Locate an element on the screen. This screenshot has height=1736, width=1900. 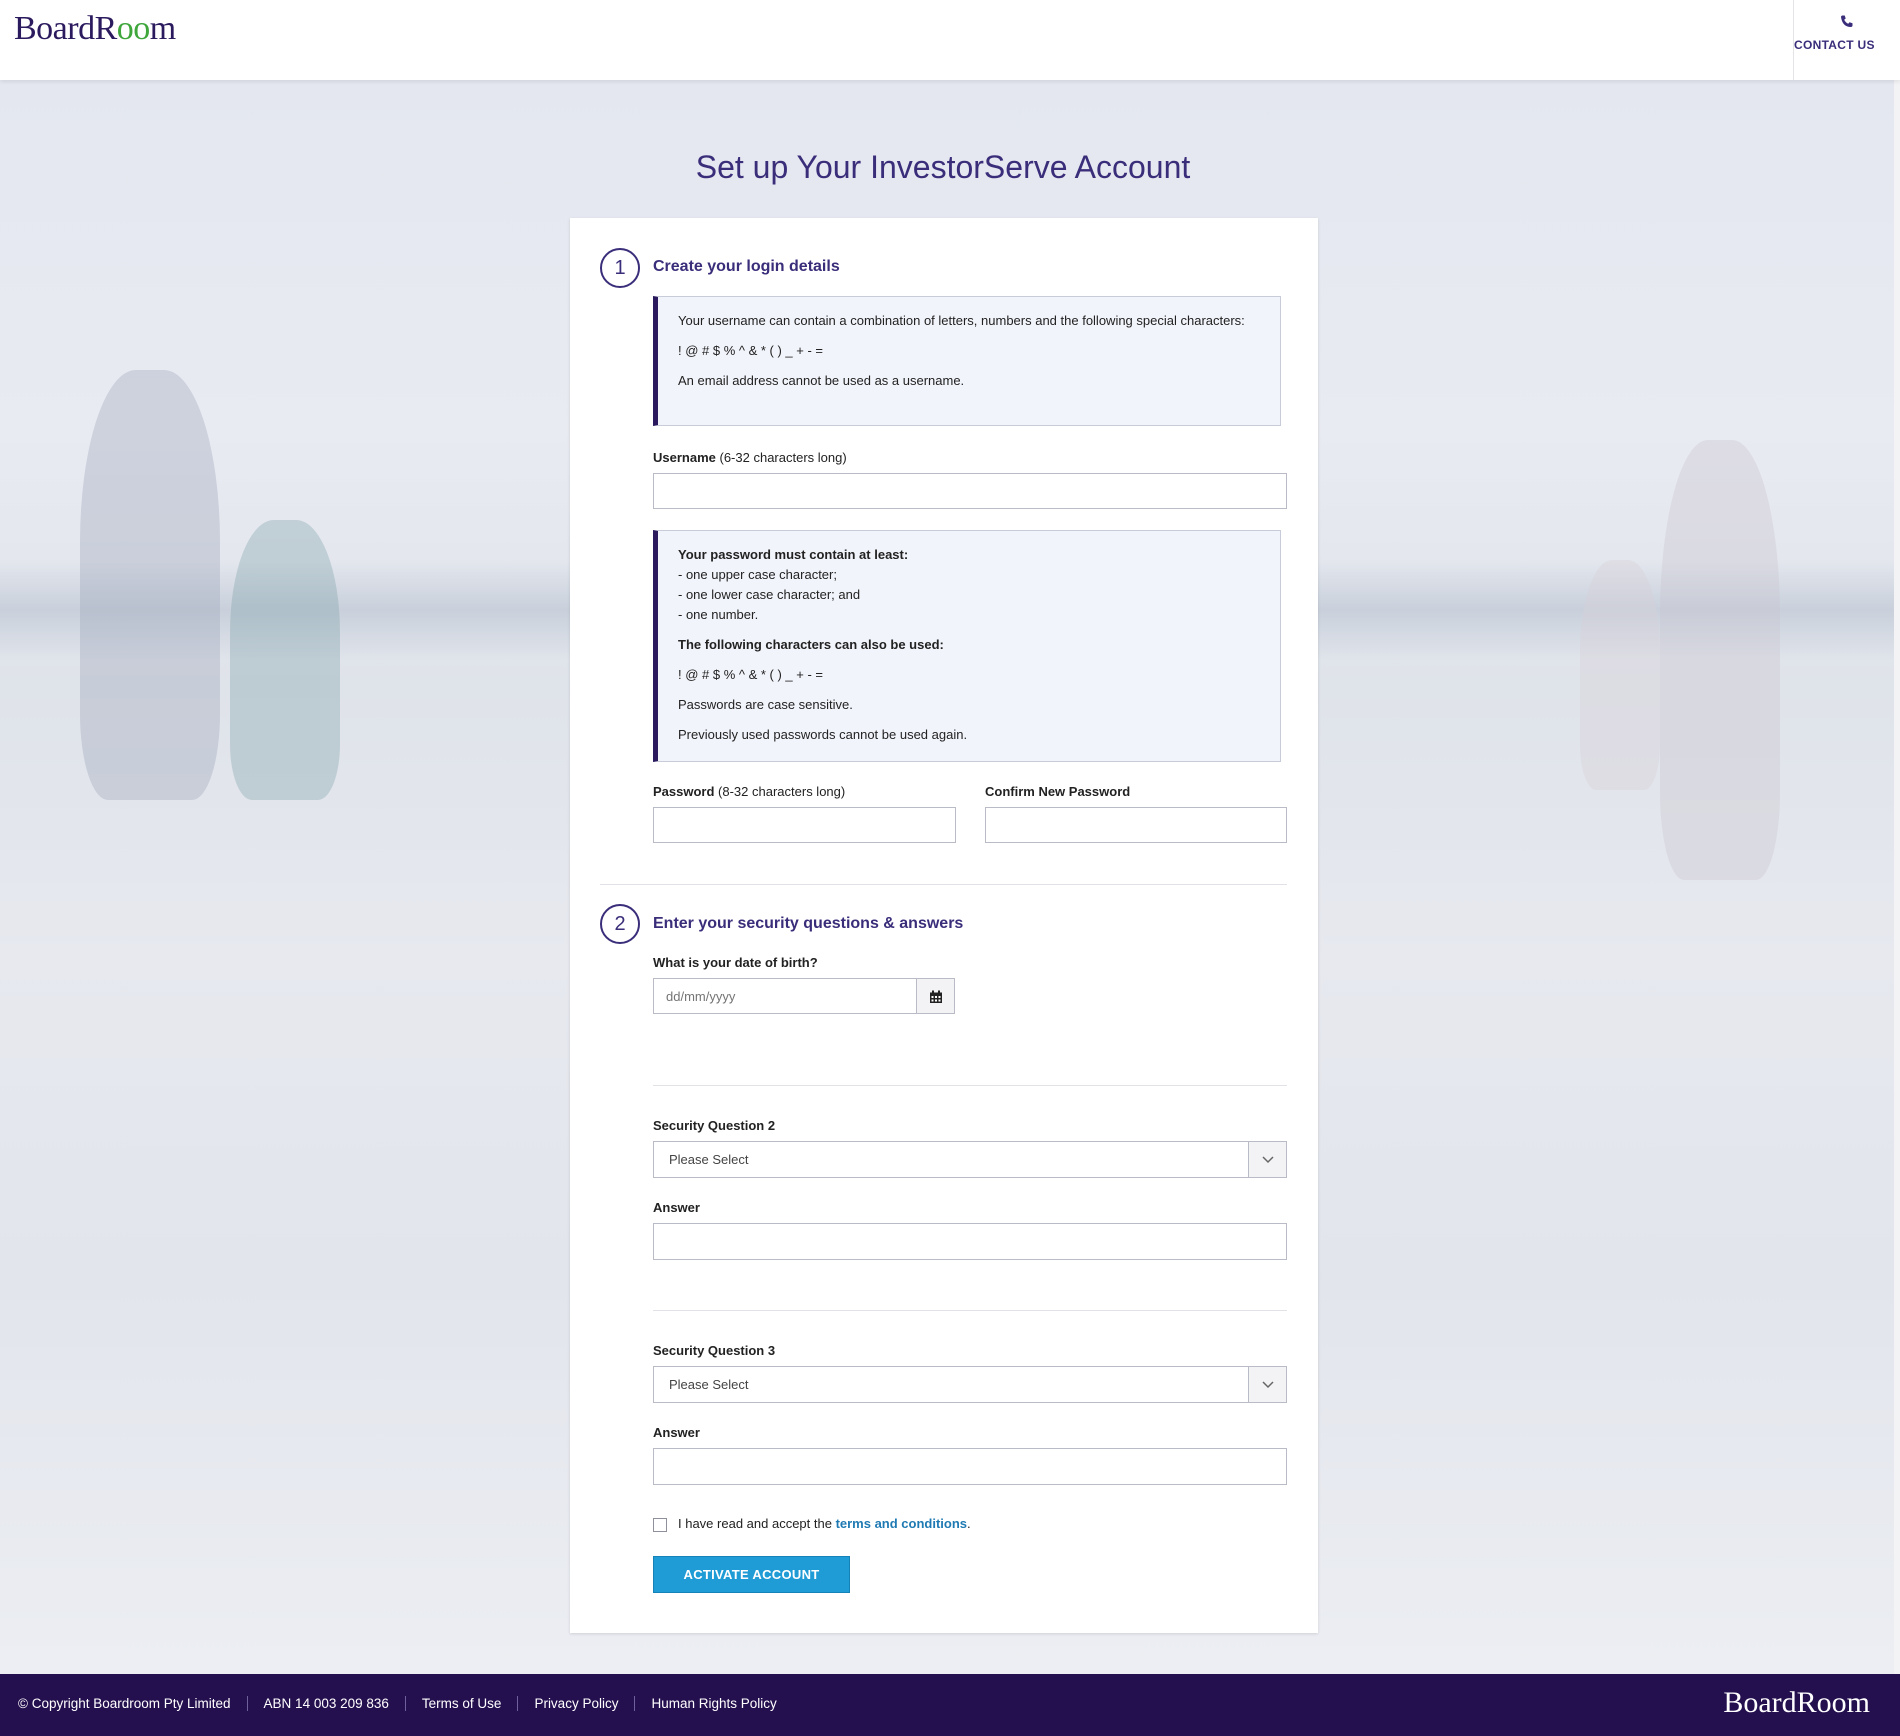
answer-3-label: Answer is located at coordinates (676, 1432).